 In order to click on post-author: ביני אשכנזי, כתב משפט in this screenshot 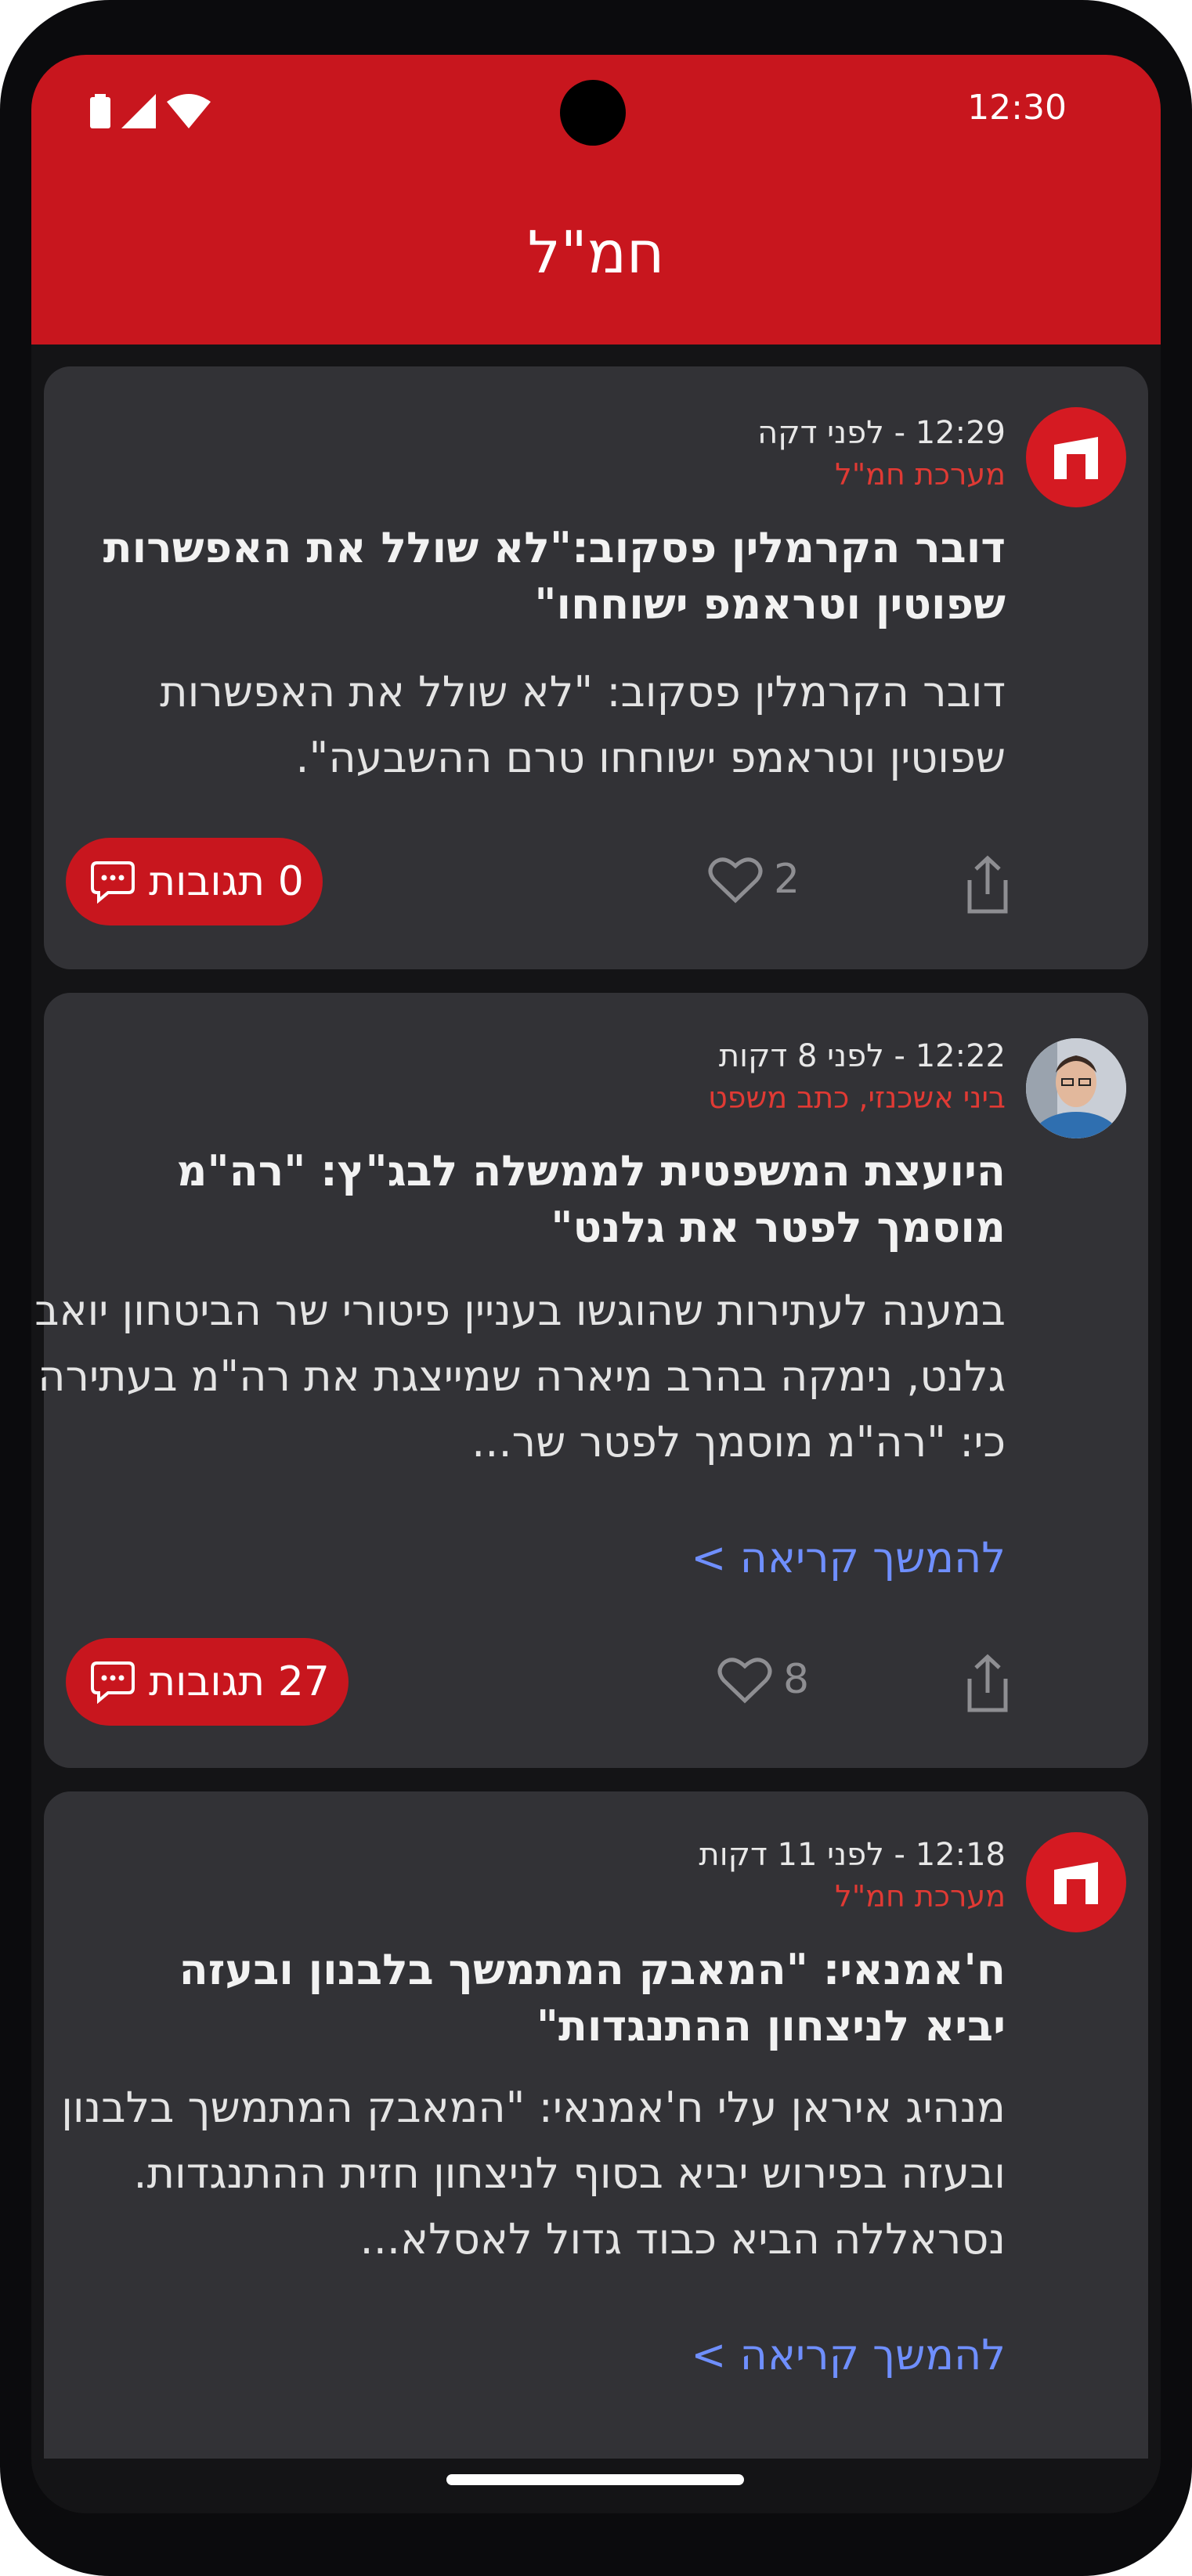, I will do `click(857, 1098)`.